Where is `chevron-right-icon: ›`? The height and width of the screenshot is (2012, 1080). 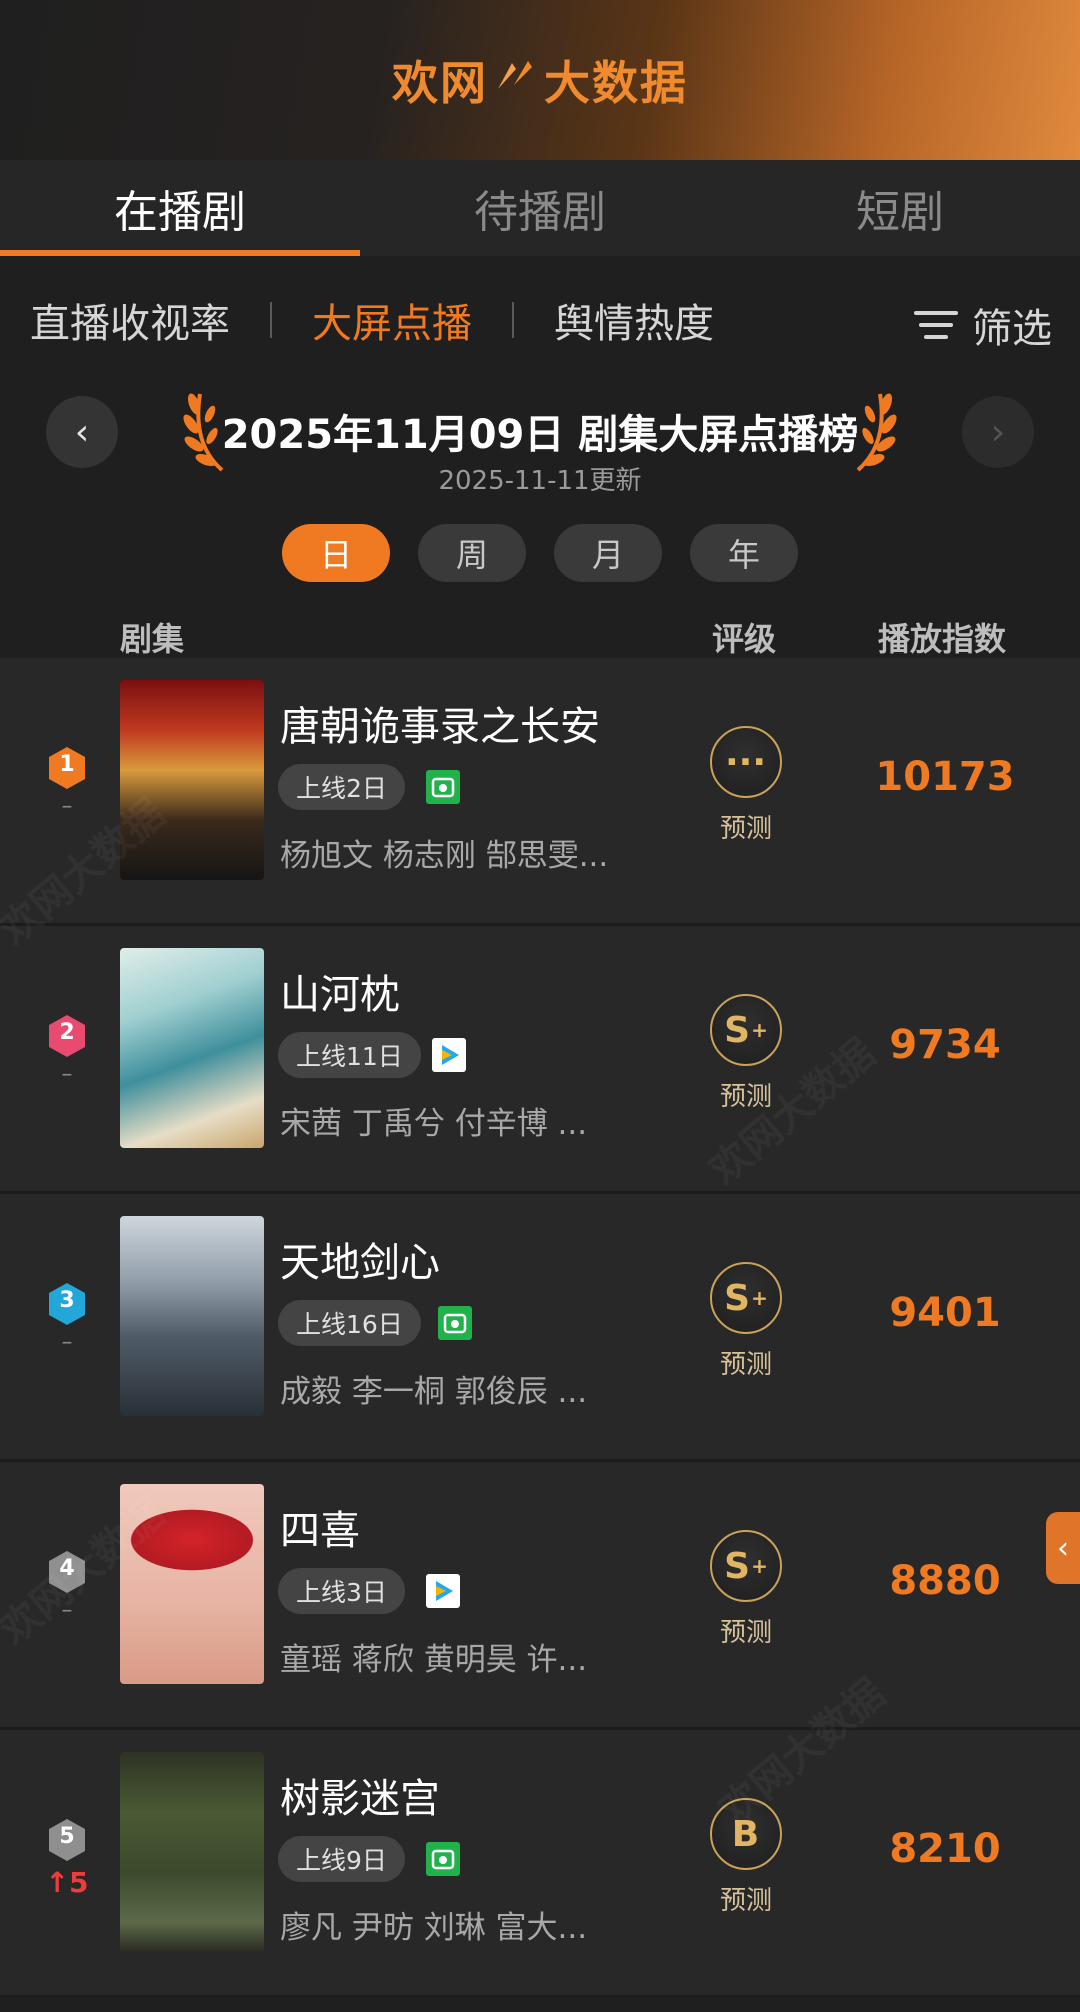 chevron-right-icon: › is located at coordinates (998, 432).